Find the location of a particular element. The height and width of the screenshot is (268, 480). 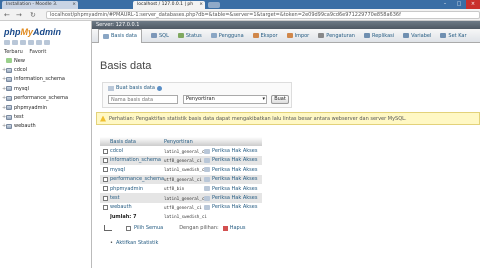

charset-icon is located at coordinates (443, 35).